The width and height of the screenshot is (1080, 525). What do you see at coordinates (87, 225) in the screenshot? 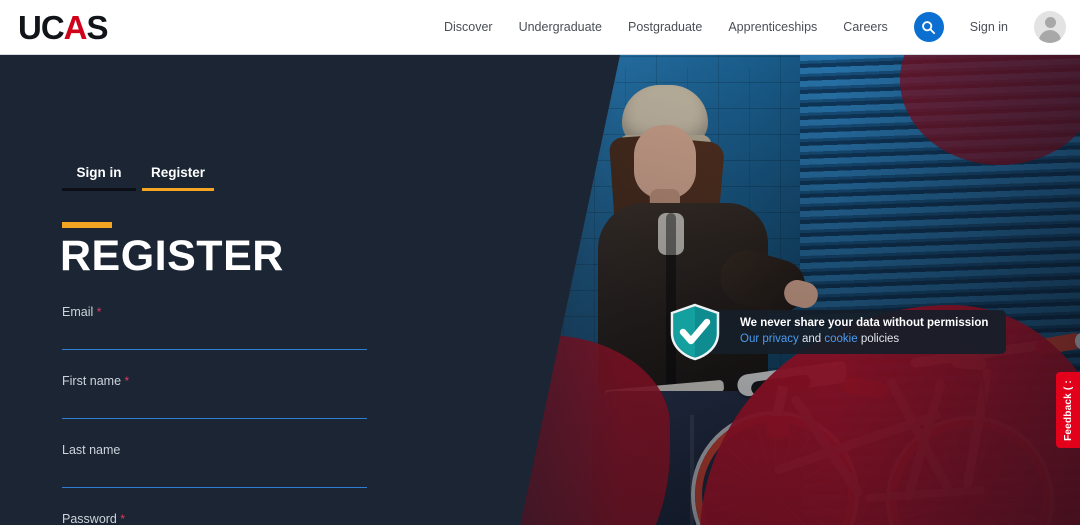
I see `title-accent-bar` at bounding box center [87, 225].